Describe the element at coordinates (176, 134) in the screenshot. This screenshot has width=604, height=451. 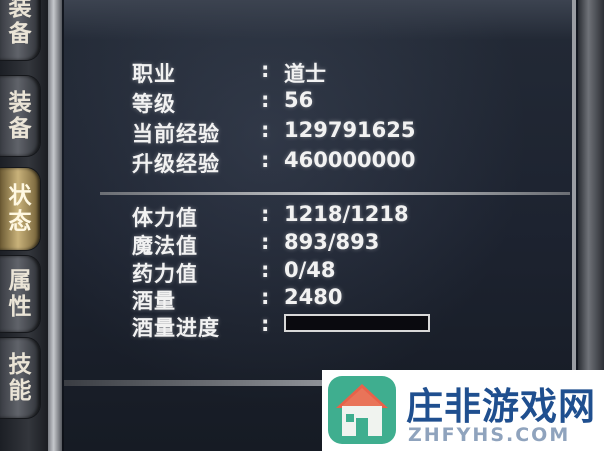
I see `stat-label: 当前经验` at that location.